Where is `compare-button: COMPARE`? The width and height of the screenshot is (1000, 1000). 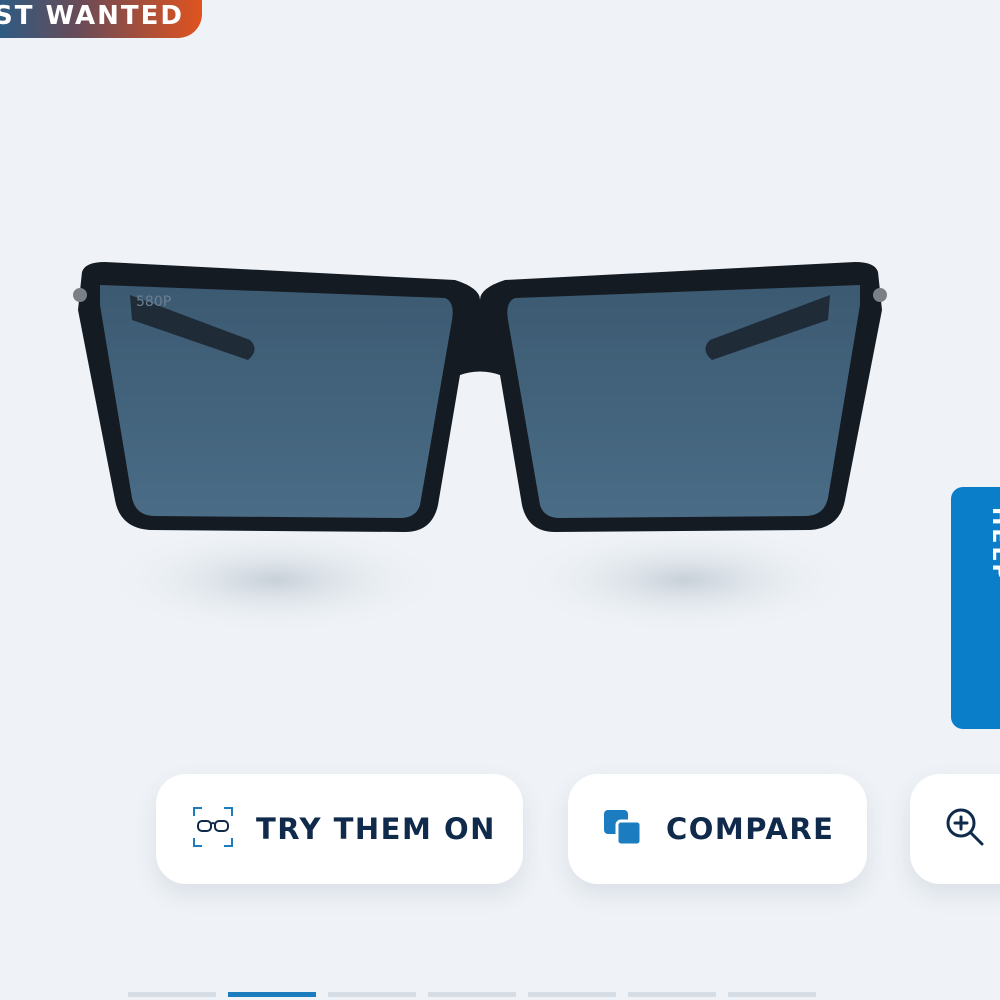 compare-button: COMPARE is located at coordinates (717, 829).